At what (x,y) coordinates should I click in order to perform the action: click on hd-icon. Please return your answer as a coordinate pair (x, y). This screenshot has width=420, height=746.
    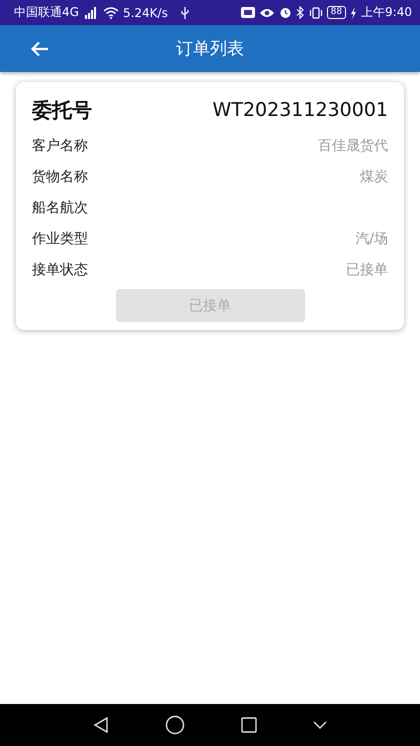
    Looking at the image, I should click on (247, 12).